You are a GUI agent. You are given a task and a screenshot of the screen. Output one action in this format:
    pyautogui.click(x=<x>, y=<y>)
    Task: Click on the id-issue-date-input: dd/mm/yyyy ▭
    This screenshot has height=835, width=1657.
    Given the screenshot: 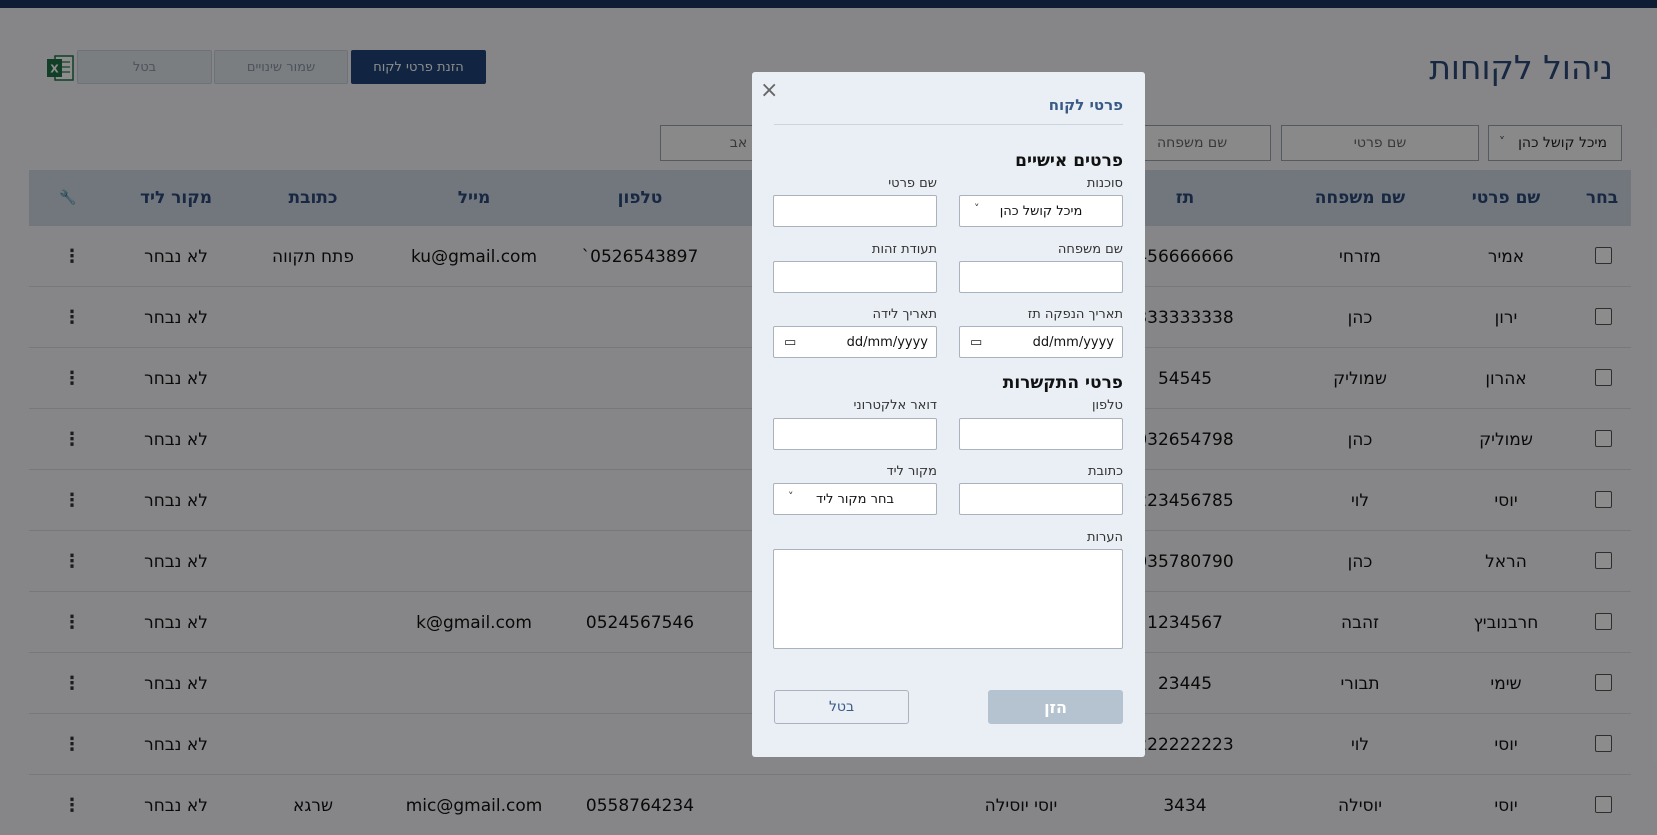 What is the action you would take?
    pyautogui.click(x=1041, y=342)
    